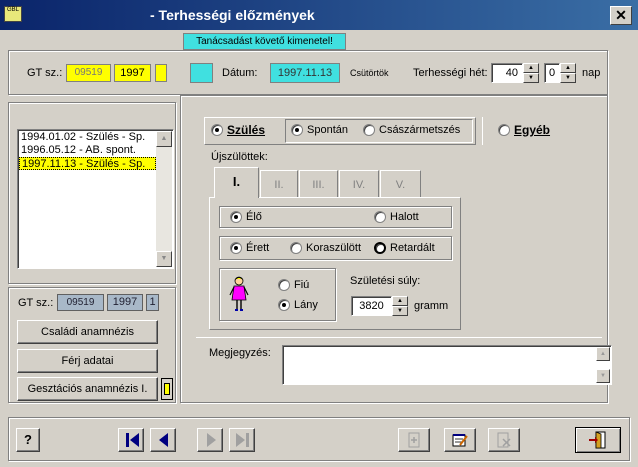 The height and width of the screenshot is (467, 638). I want to click on premature-label: Koraszülött, so click(334, 248).